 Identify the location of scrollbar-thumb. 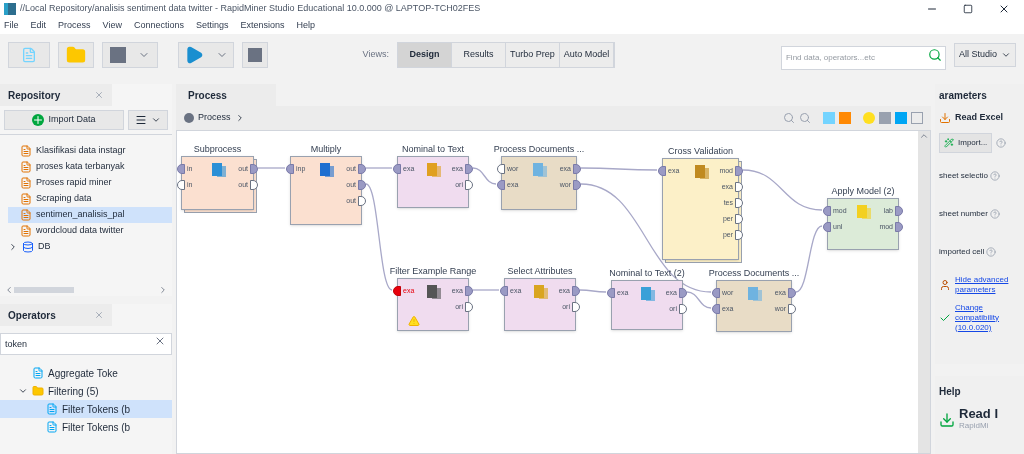
(44, 290).